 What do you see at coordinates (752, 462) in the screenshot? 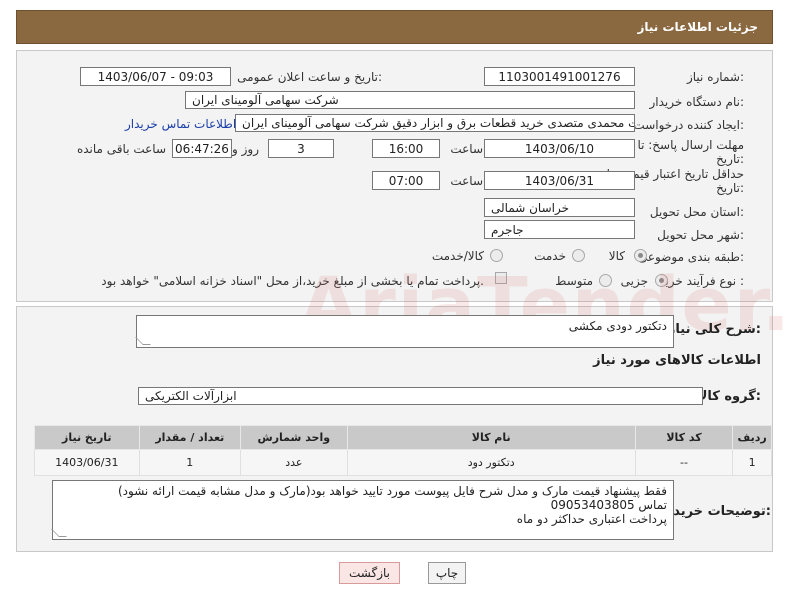
I see `cell-row-number: 1` at bounding box center [752, 462].